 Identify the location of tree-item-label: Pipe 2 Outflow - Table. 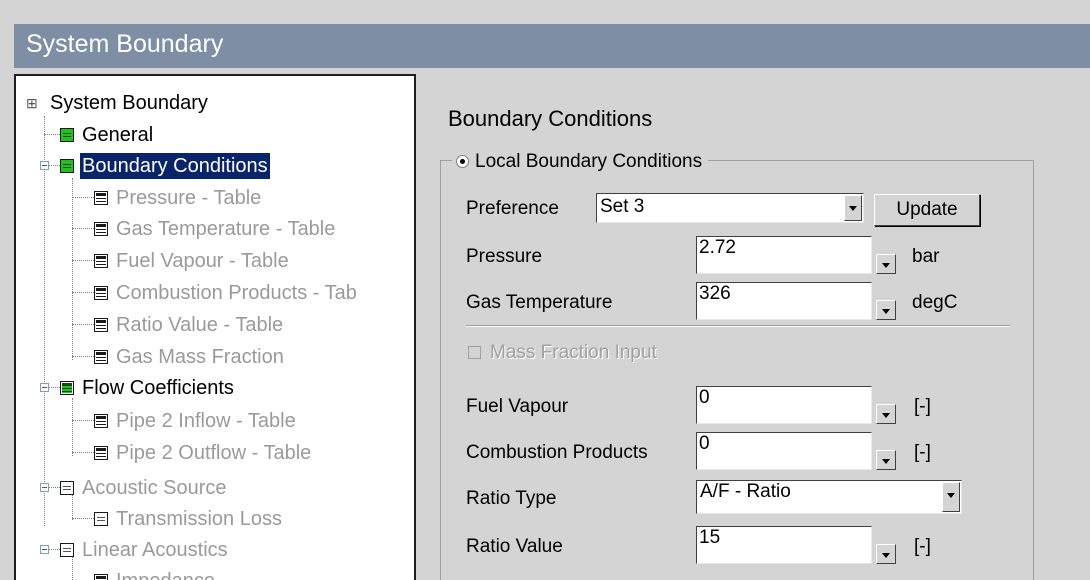
(214, 453).